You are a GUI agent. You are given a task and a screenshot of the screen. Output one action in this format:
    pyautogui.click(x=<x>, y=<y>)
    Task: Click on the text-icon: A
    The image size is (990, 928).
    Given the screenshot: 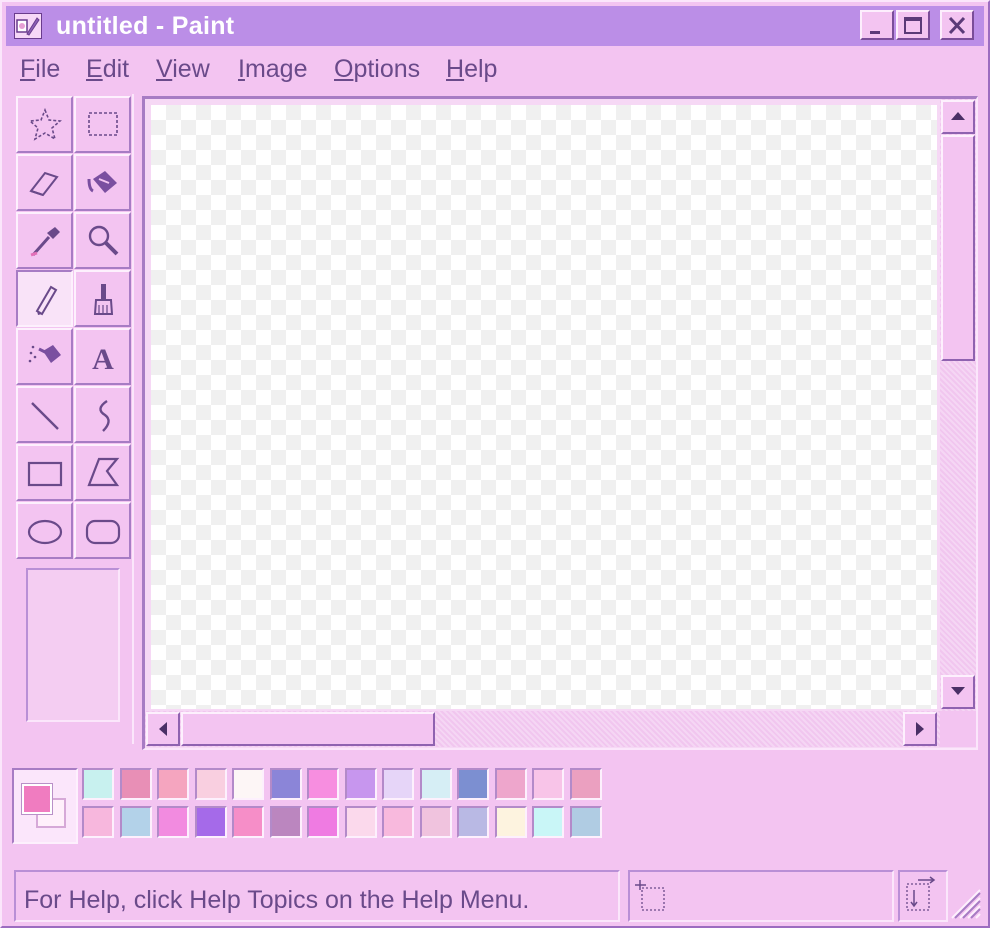 What is the action you would take?
    pyautogui.click(x=103, y=359)
    